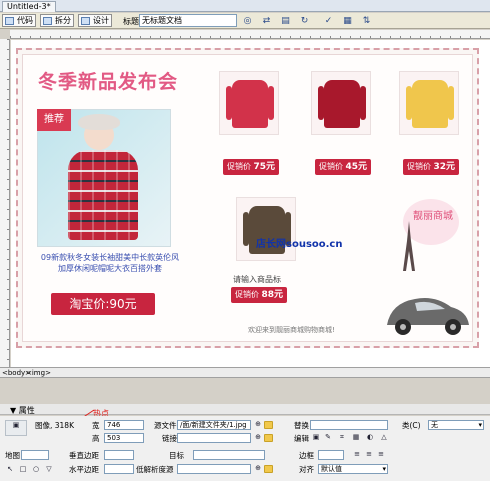  I want to click on hspace-field, so click(119, 469).